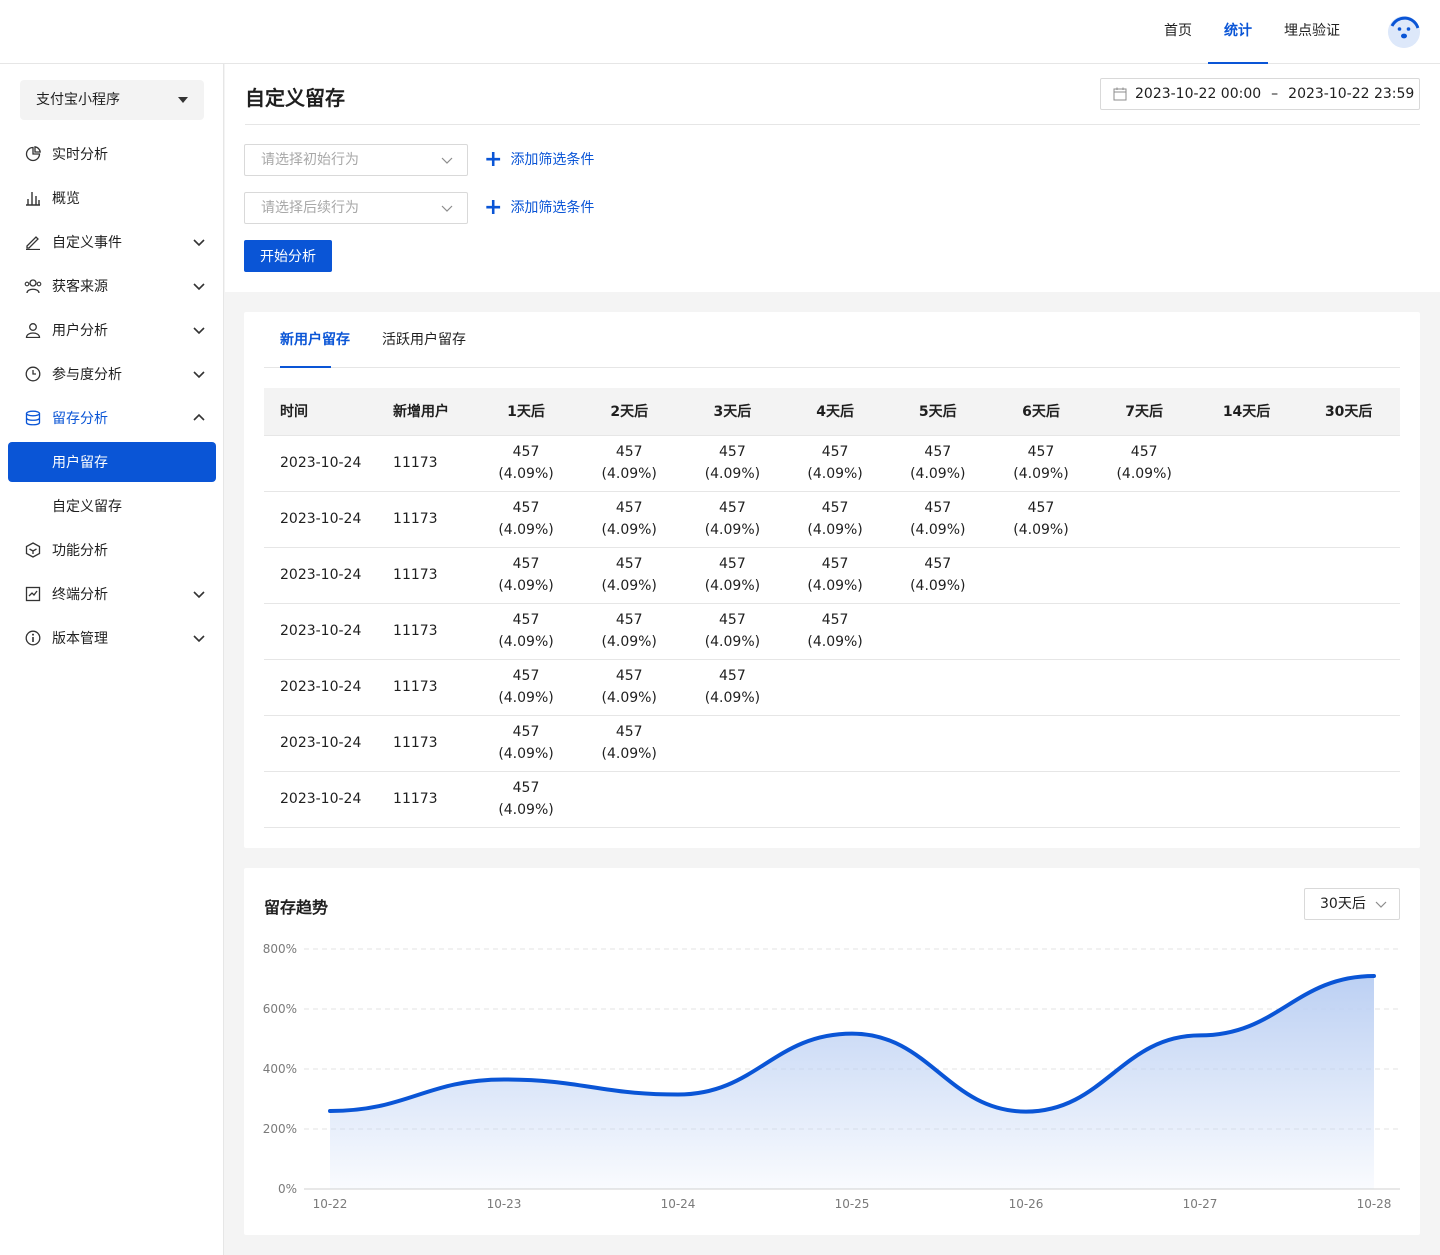 This screenshot has width=1440, height=1255. I want to click on sidebar-item-label: 留存分析, so click(80, 419).